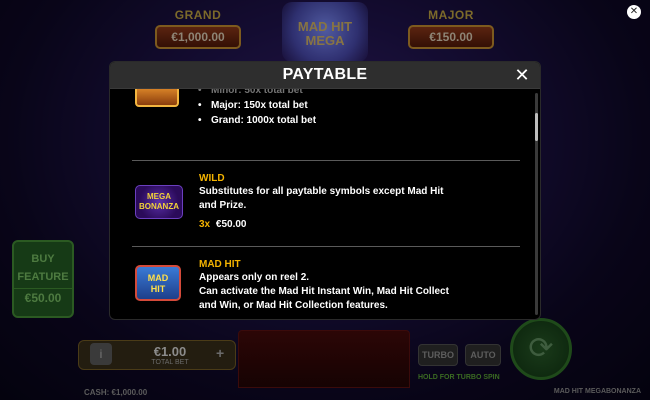  Describe the element at coordinates (170, 351) in the screenshot. I see `total-bet-value: €1.00` at that location.